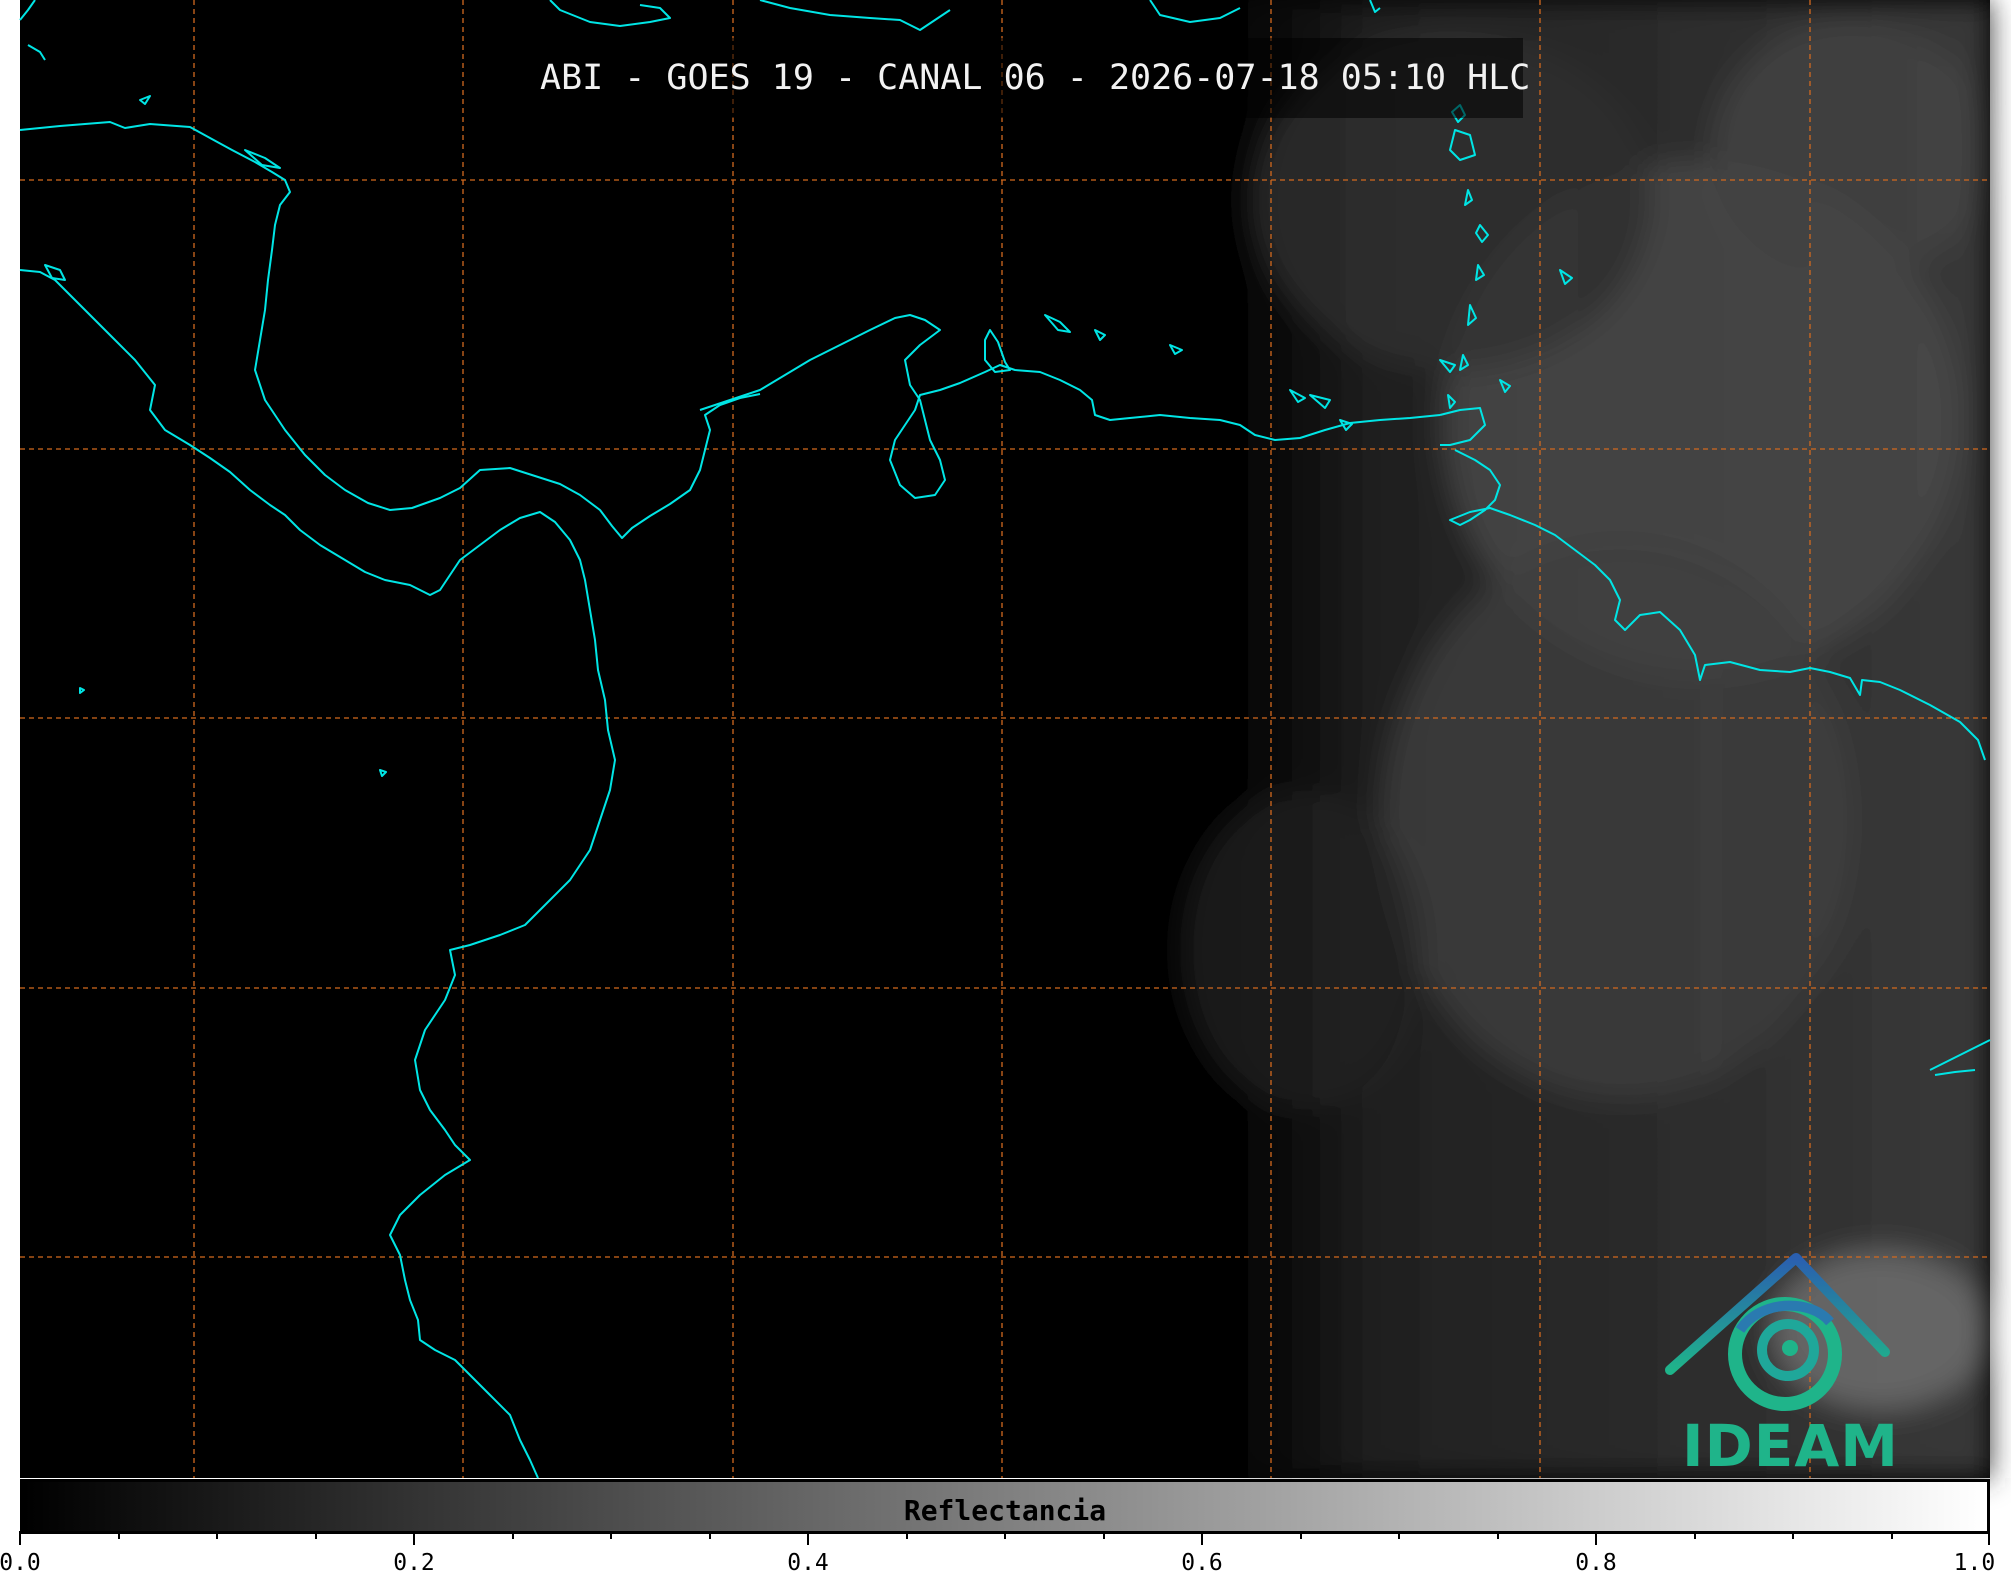 The height and width of the screenshot is (1577, 2011). What do you see at coordinates (1790, 1446) in the screenshot?
I see `ideam-logo-text: IDEAM` at bounding box center [1790, 1446].